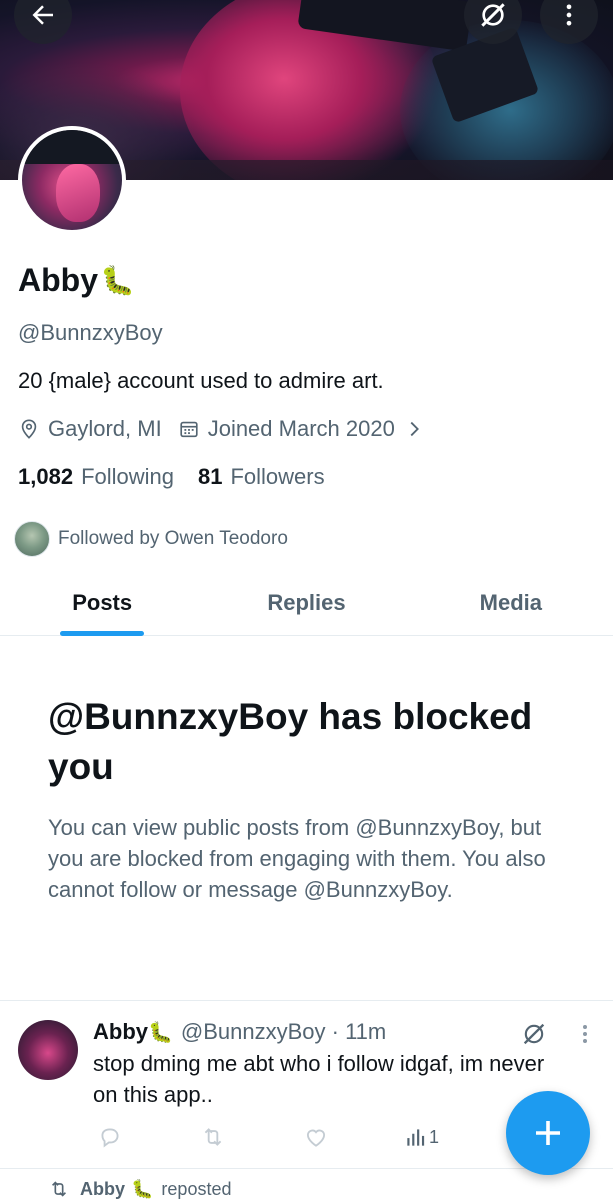 This screenshot has height=1200, width=613. What do you see at coordinates (48, 1050) in the screenshot?
I see `post-avatar` at bounding box center [48, 1050].